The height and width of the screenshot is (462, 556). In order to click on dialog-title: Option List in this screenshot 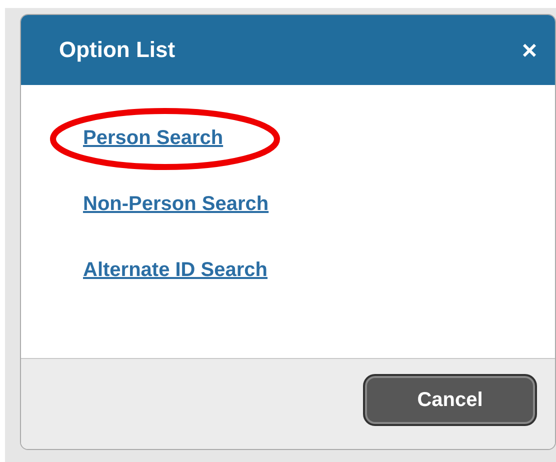, I will do `click(117, 50)`.